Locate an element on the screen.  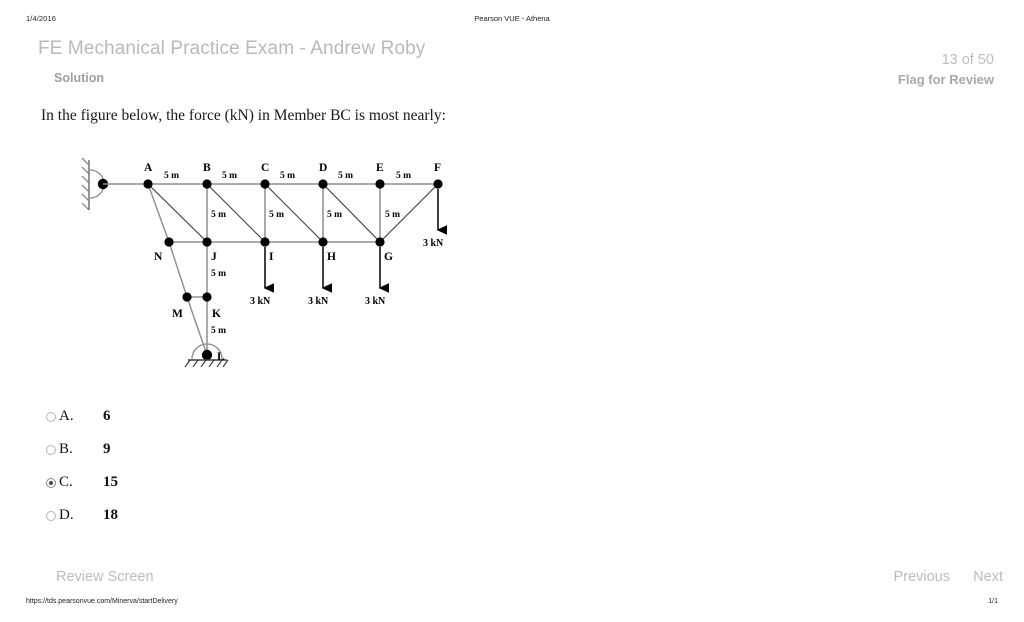
node-label-N: N is located at coordinates (158, 257).